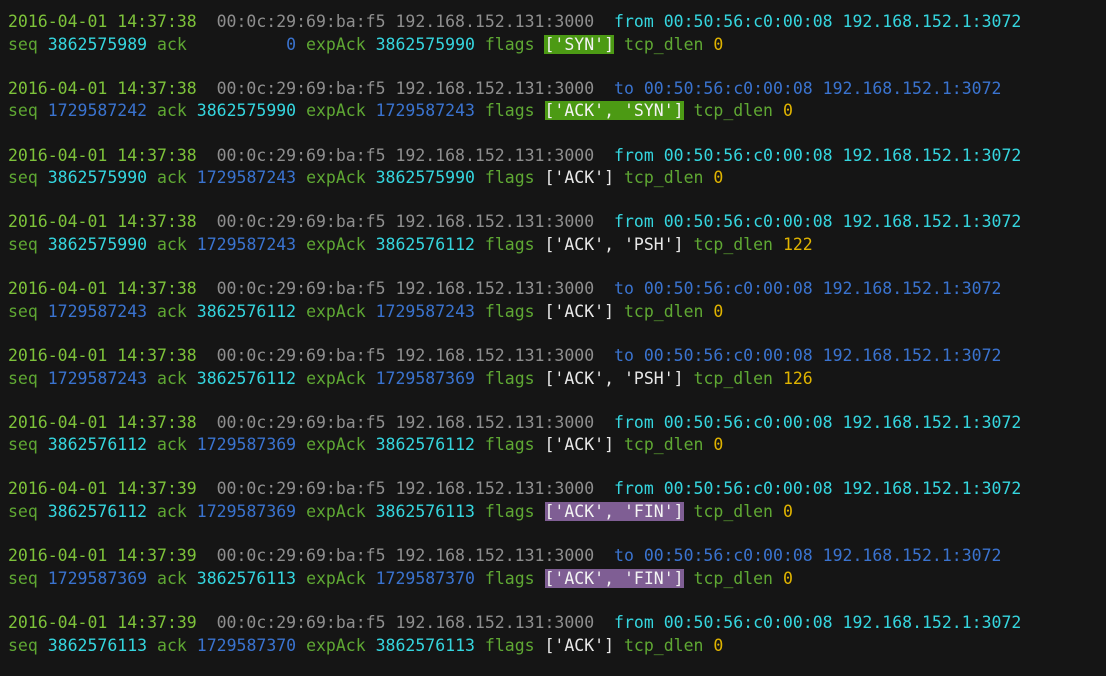  I want to click on tcp-dlen-value: 126, so click(797, 378).